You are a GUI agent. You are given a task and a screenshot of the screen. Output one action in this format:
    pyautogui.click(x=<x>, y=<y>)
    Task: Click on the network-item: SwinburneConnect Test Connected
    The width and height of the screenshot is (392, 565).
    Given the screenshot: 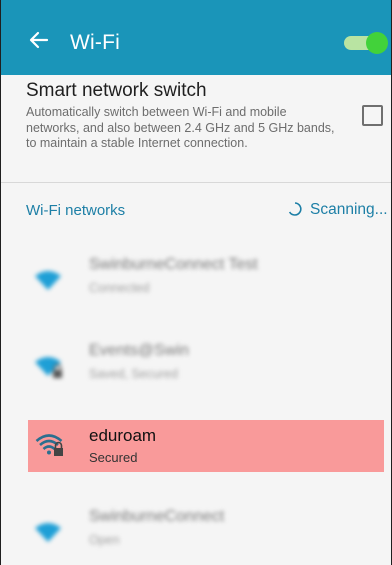 What is the action you would take?
    pyautogui.click(x=196, y=283)
    